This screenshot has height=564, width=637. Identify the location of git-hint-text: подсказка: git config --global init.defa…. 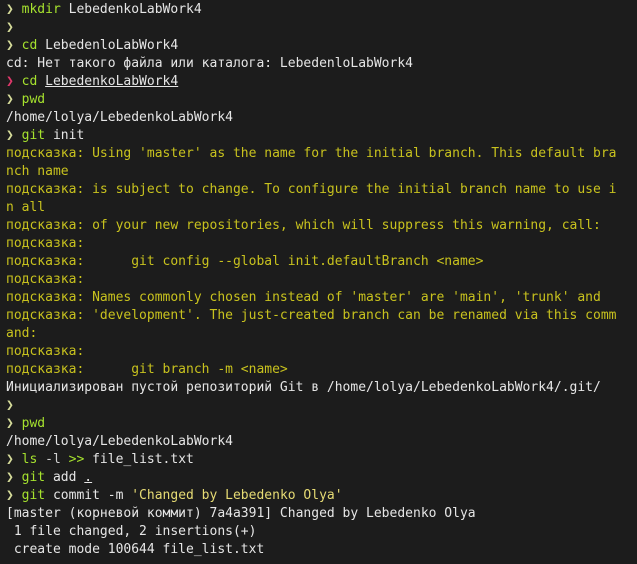
(245, 261).